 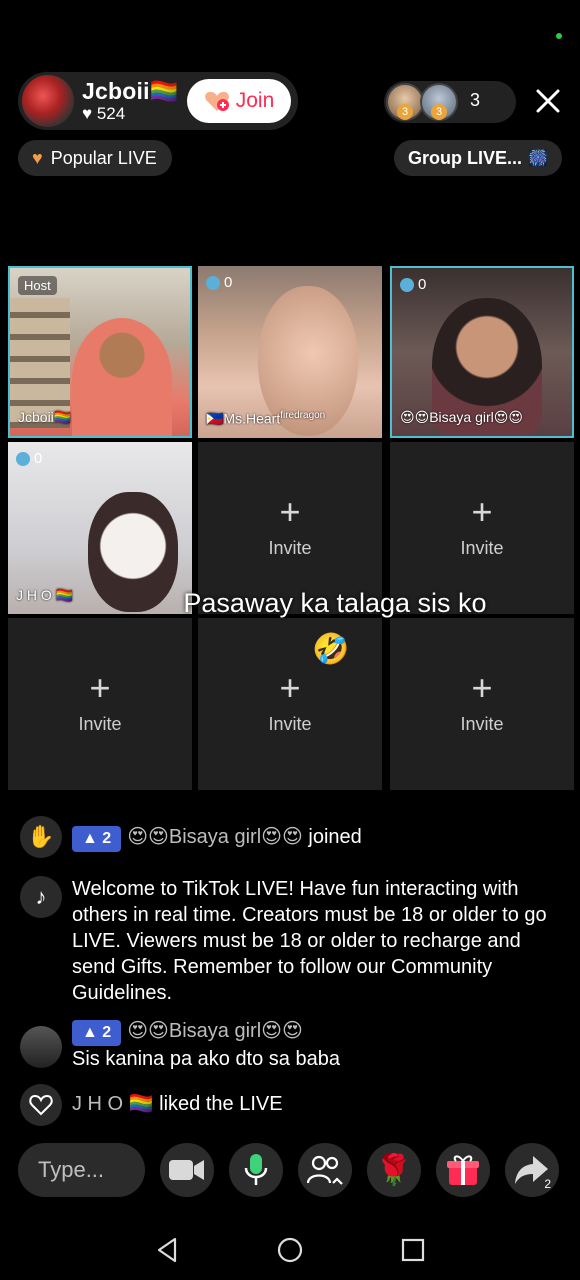 I want to click on chat-like-event: J H O 🏳️‍🌈 liked the LIVE, so click(x=177, y=1104).